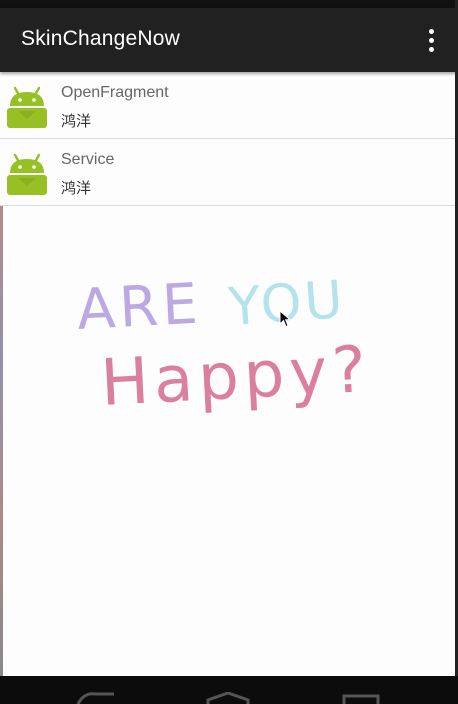  I want to click on item-title: OpenFragment, so click(115, 92).